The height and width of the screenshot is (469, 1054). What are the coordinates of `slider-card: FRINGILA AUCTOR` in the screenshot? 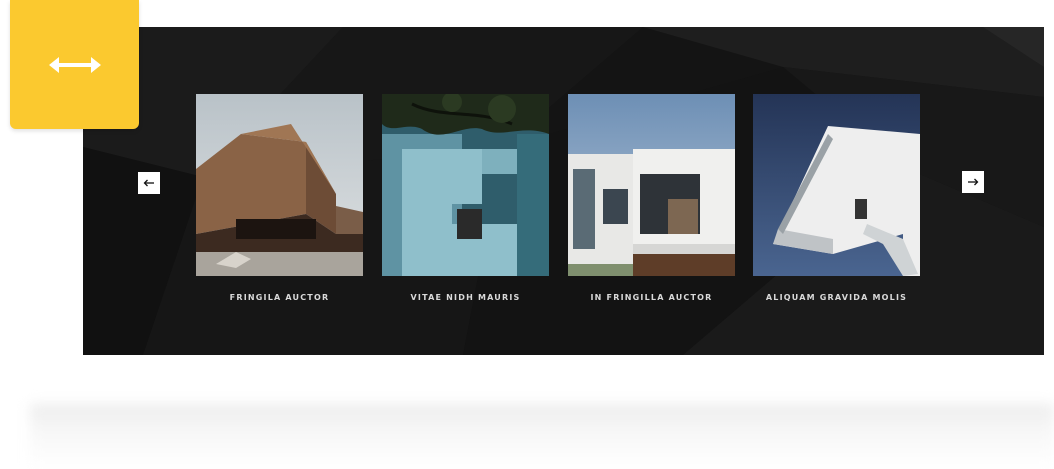 It's located at (279, 198).